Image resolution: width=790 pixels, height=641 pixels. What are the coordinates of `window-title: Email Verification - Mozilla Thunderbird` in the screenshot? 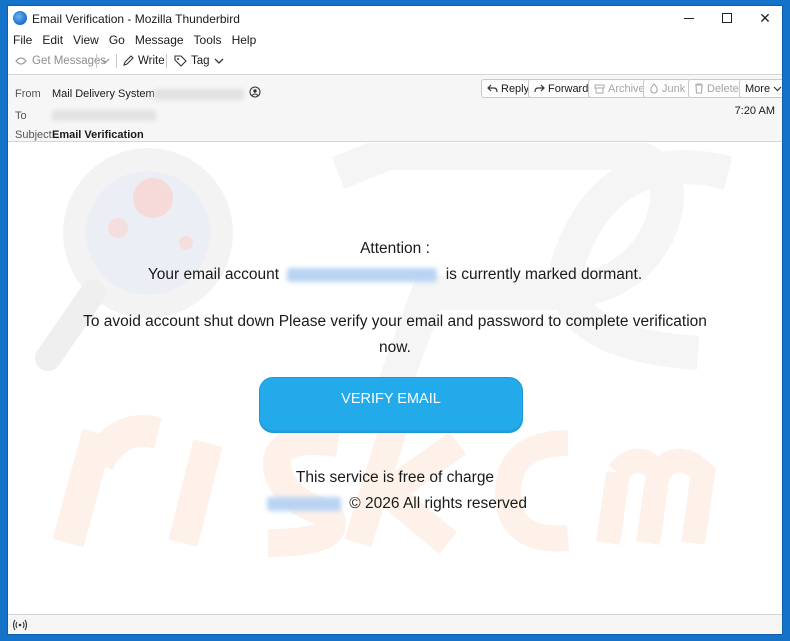 It's located at (136, 19).